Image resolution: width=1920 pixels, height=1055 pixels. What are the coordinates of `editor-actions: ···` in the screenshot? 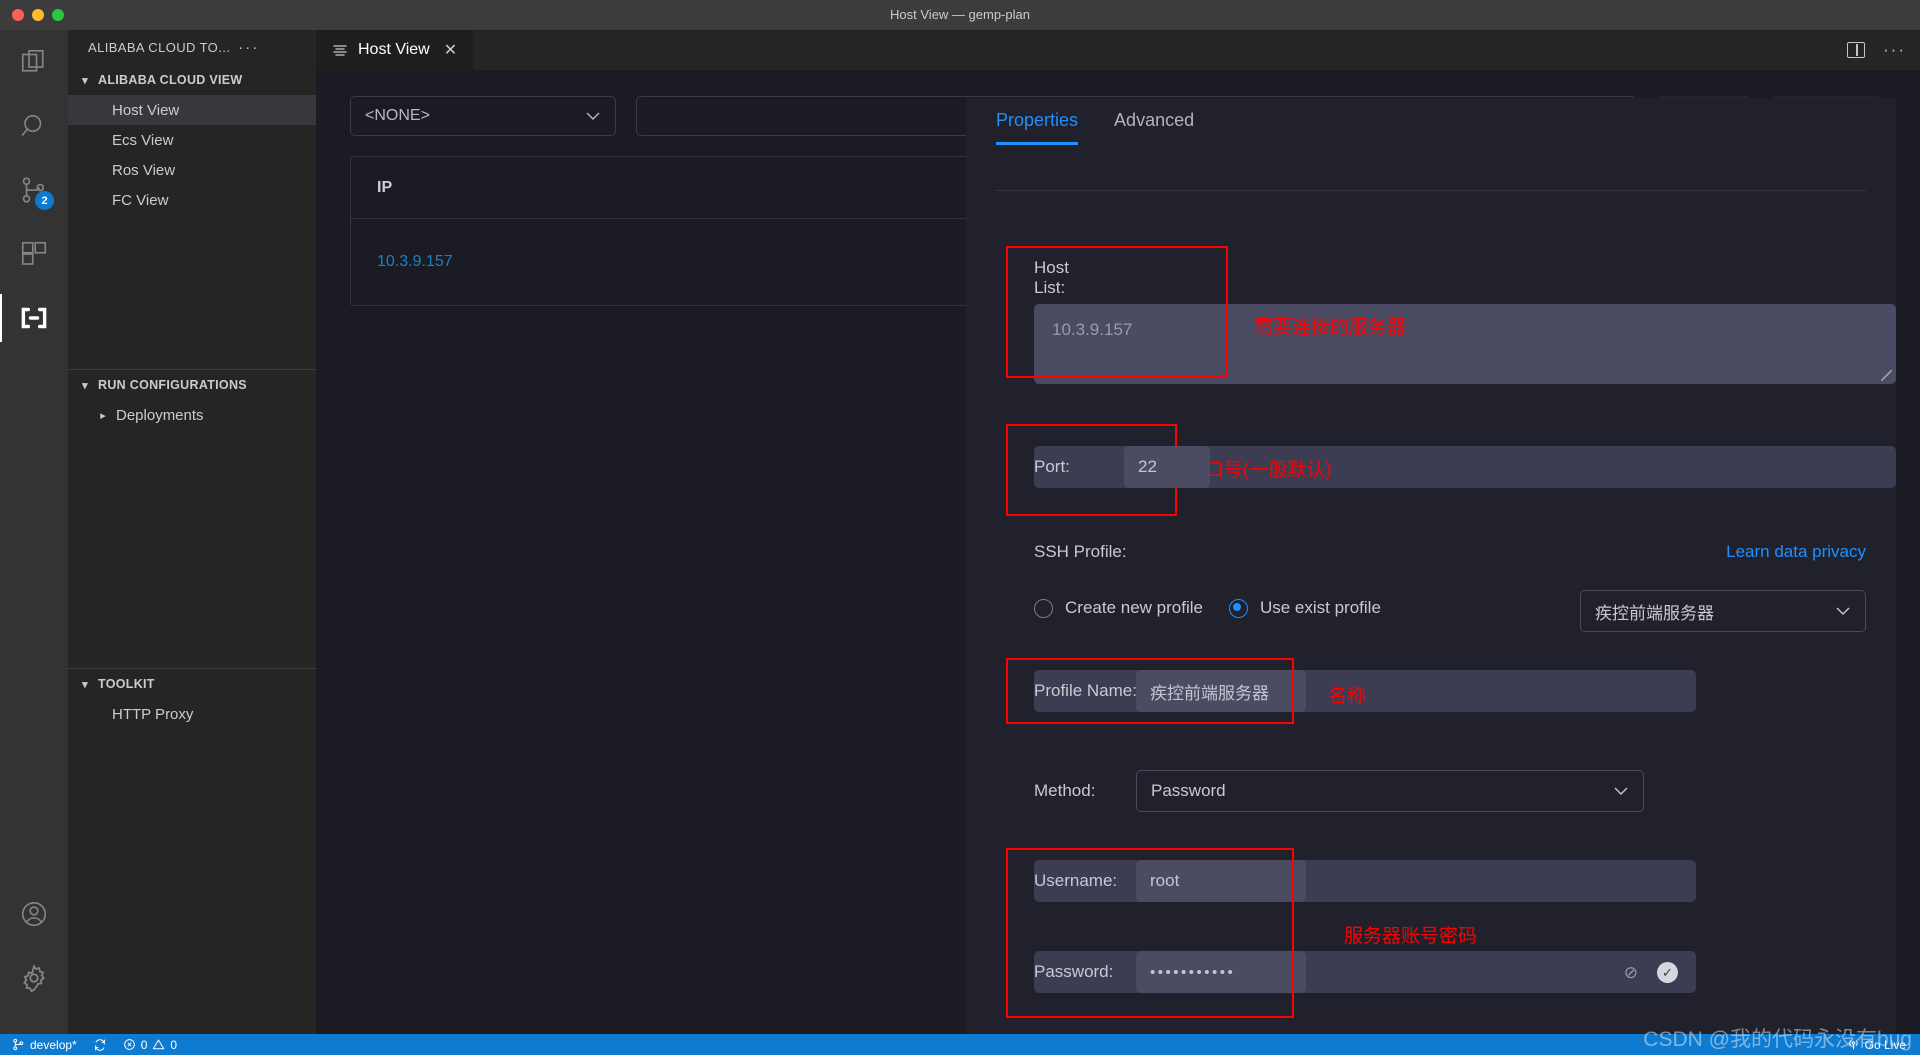 It's located at (1876, 50).